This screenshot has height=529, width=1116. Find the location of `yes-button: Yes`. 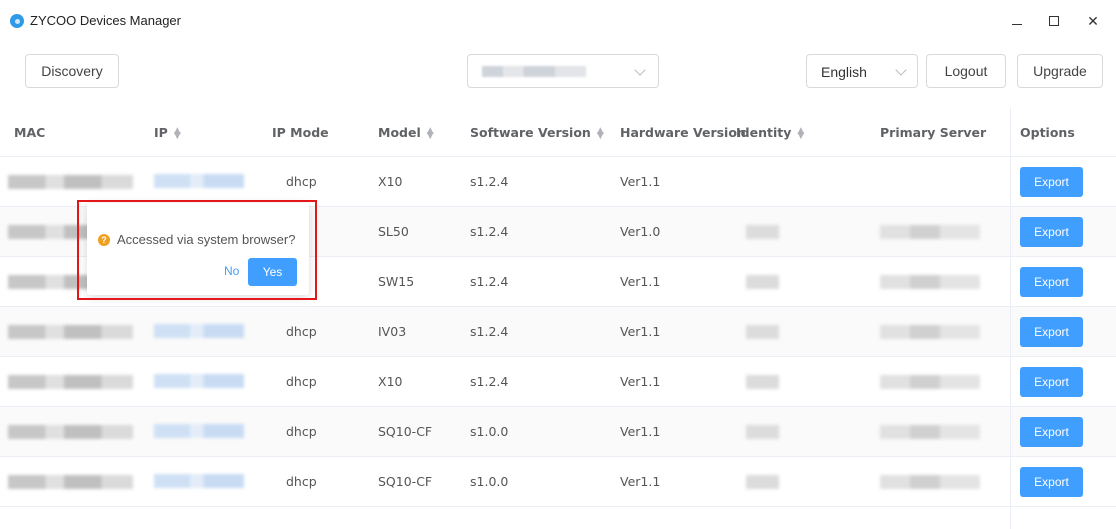

yes-button: Yes is located at coordinates (272, 272).